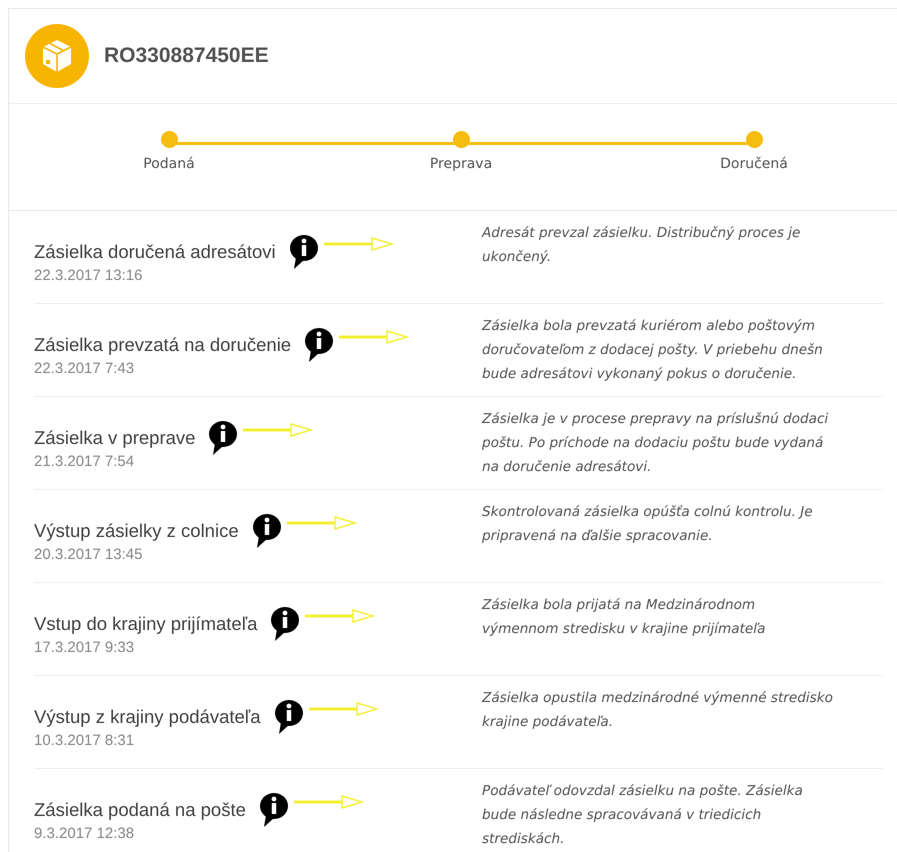 This screenshot has height=852, width=897. I want to click on event-title: Výstup z krajiny podávateľa, so click(147, 717).